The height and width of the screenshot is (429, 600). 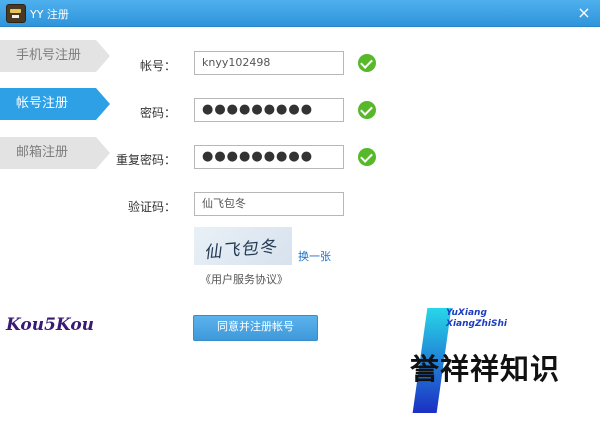 I want to click on close-button: ×, so click(x=584, y=13).